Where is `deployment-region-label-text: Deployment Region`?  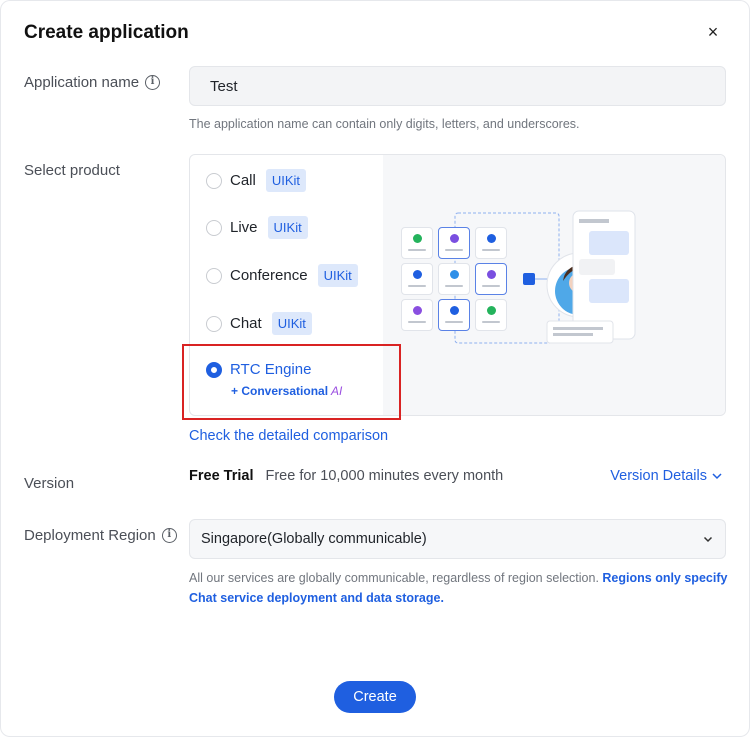
deployment-region-label-text: Deployment Region is located at coordinates (90, 535).